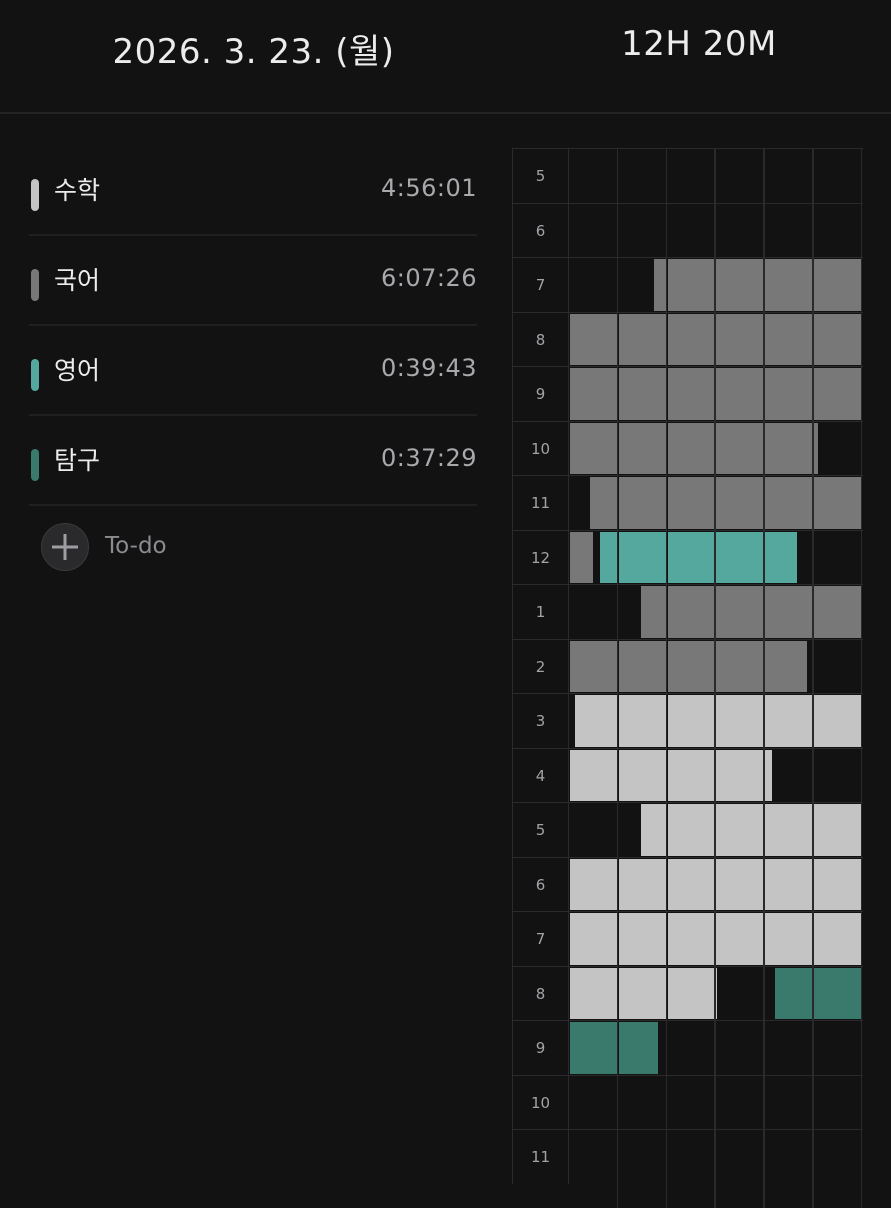  Describe the element at coordinates (65, 547) in the screenshot. I see `plus-icon` at that location.